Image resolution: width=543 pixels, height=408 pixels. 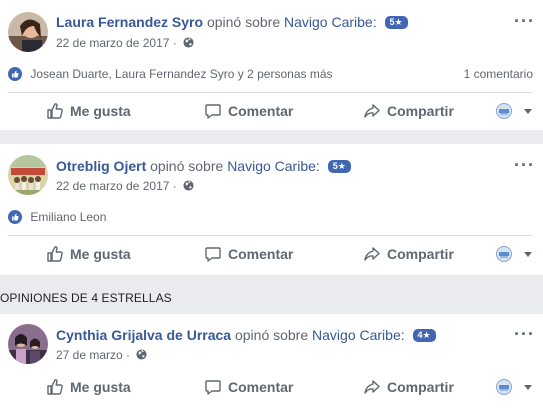 What do you see at coordinates (143, 335) in the screenshot?
I see `author-name: Cynthia Grijalva de Urraca` at bounding box center [143, 335].